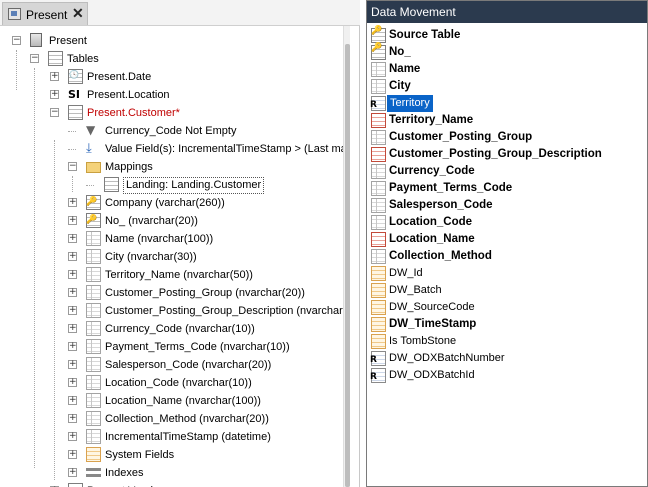 Image resolution: width=648 pixels, height=487 pixels. What do you see at coordinates (507, 52) in the screenshot?
I see `field-item: No_` at bounding box center [507, 52].